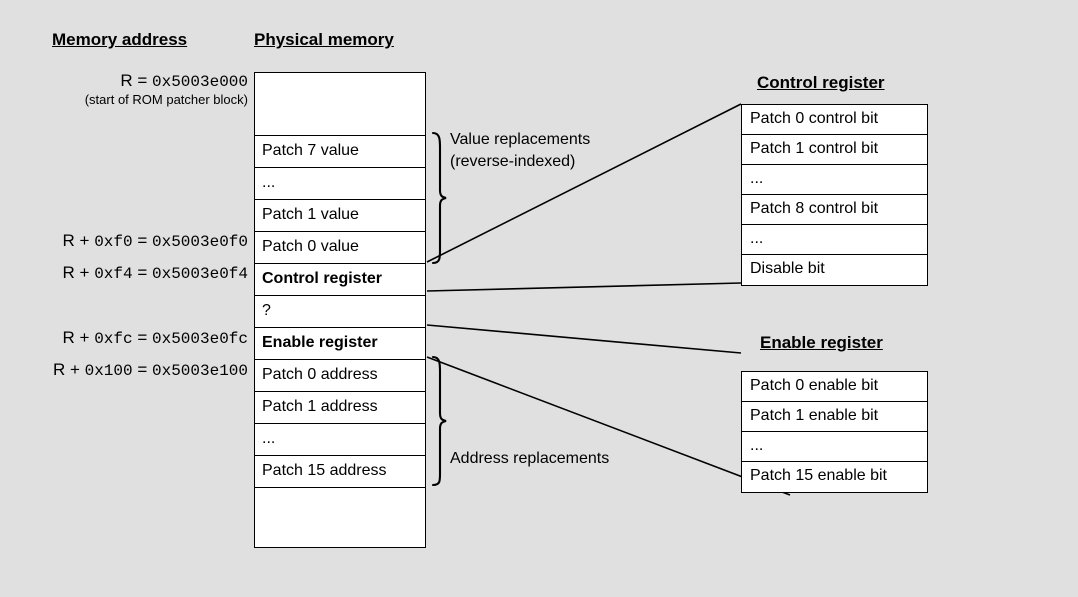 Image resolution: width=1078 pixels, height=597 pixels. I want to click on memory-row-unknown: ?, so click(340, 312).